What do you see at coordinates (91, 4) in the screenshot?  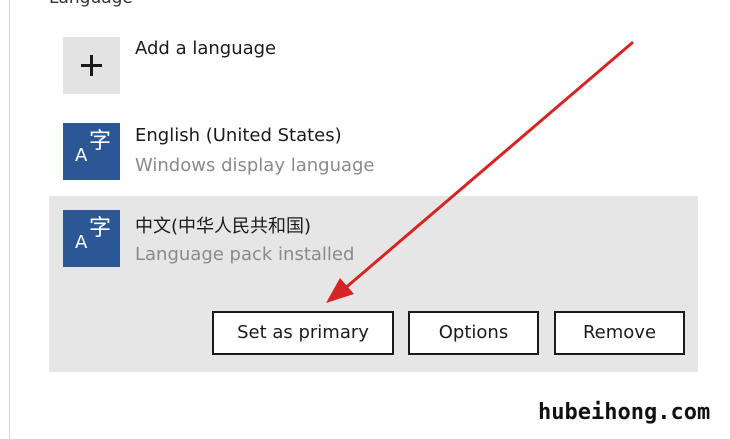 I see `section-header: Language` at bounding box center [91, 4].